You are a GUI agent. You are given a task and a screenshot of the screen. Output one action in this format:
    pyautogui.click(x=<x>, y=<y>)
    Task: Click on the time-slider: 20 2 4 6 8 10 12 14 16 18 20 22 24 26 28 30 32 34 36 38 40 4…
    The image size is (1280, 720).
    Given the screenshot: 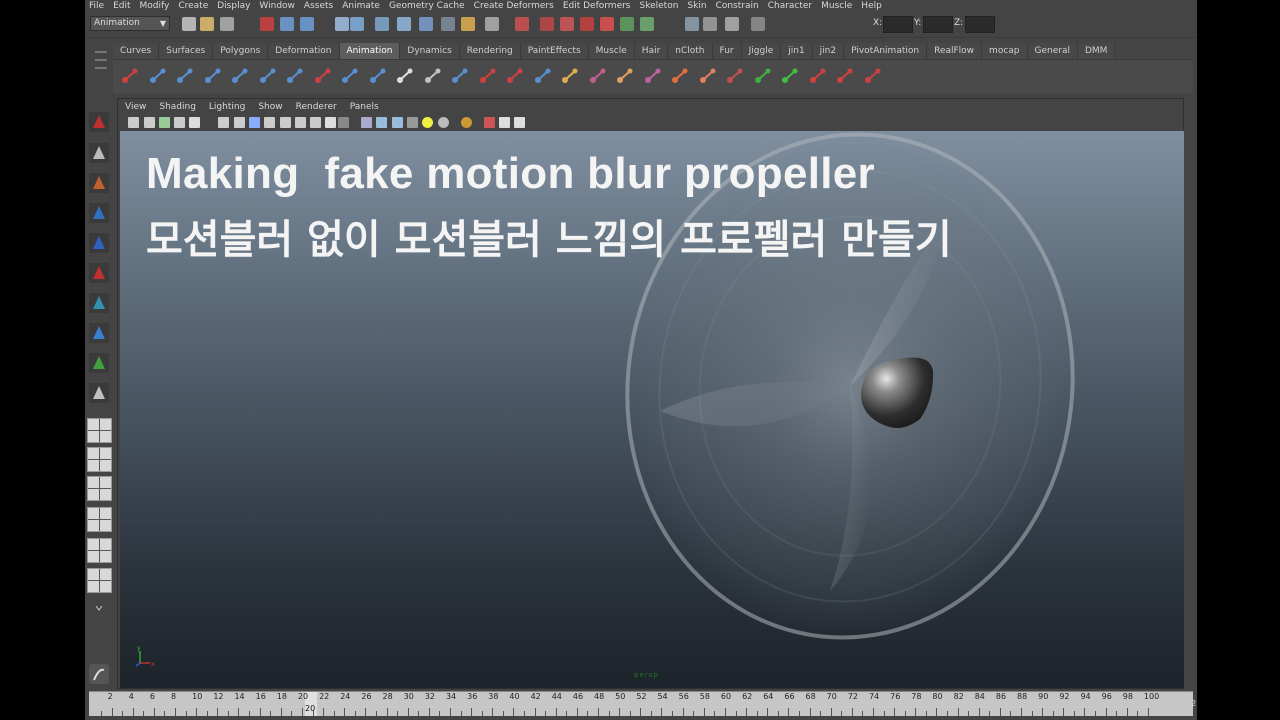 What is the action you would take?
    pyautogui.click(x=641, y=703)
    